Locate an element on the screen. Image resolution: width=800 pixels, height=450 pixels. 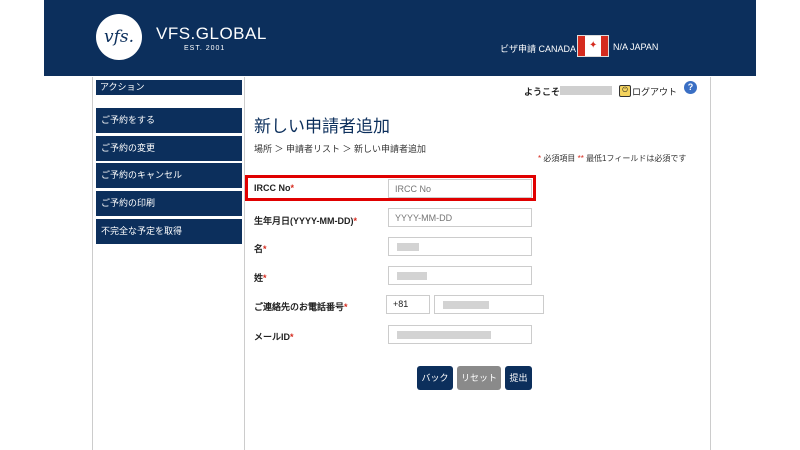
help-icon: ? is located at coordinates (690, 87).